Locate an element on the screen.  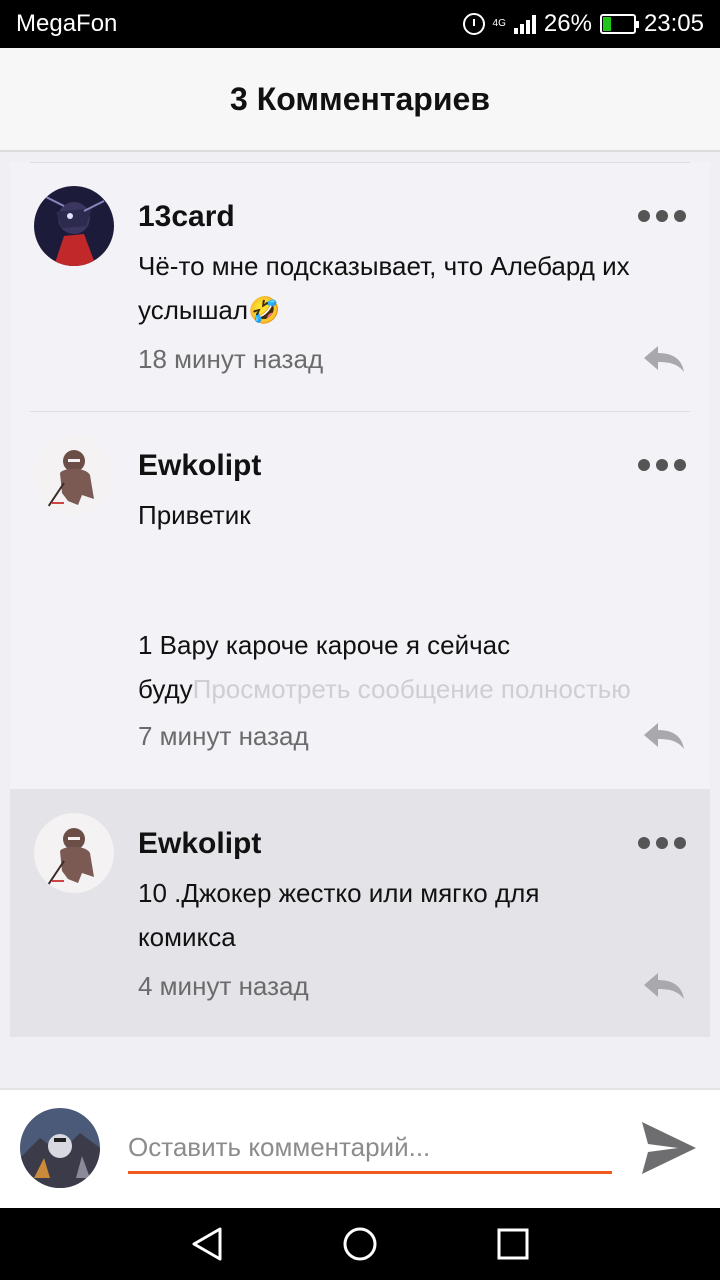
comment-text-line: комикса is located at coordinates (187, 937).